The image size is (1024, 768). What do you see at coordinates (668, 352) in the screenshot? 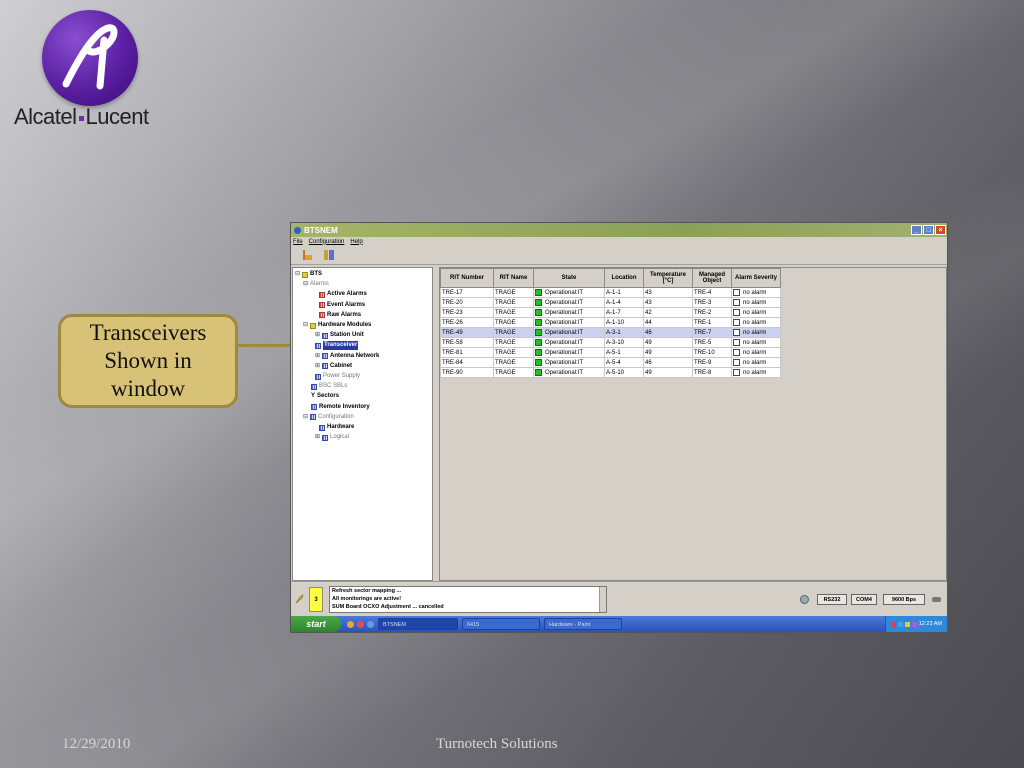
I see `table-cell: 49` at bounding box center [668, 352].